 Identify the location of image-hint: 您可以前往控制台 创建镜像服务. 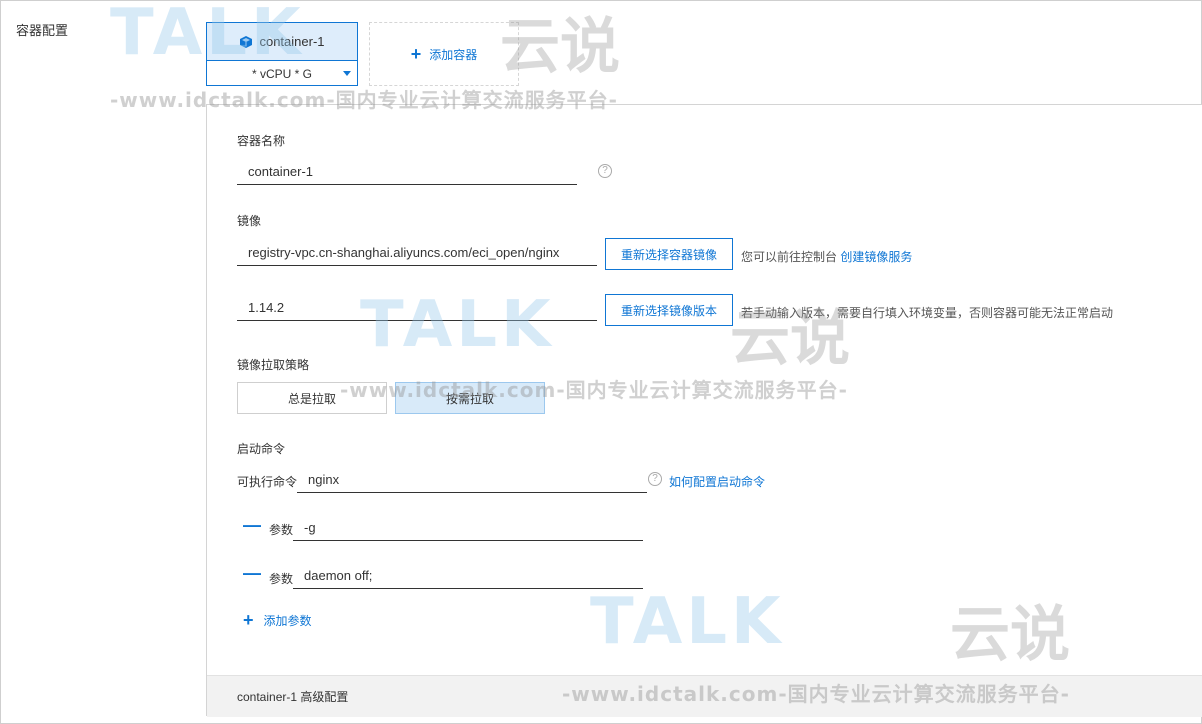
(826, 256).